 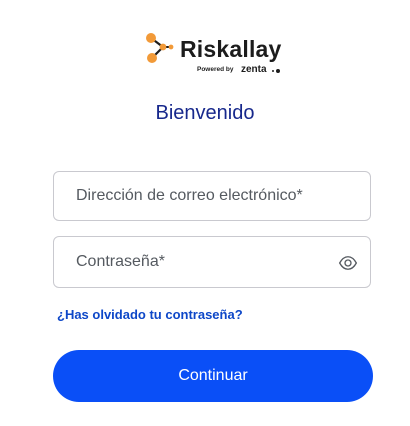 What do you see at coordinates (160, 48) in the screenshot?
I see `riskallay-logo-icon` at bounding box center [160, 48].